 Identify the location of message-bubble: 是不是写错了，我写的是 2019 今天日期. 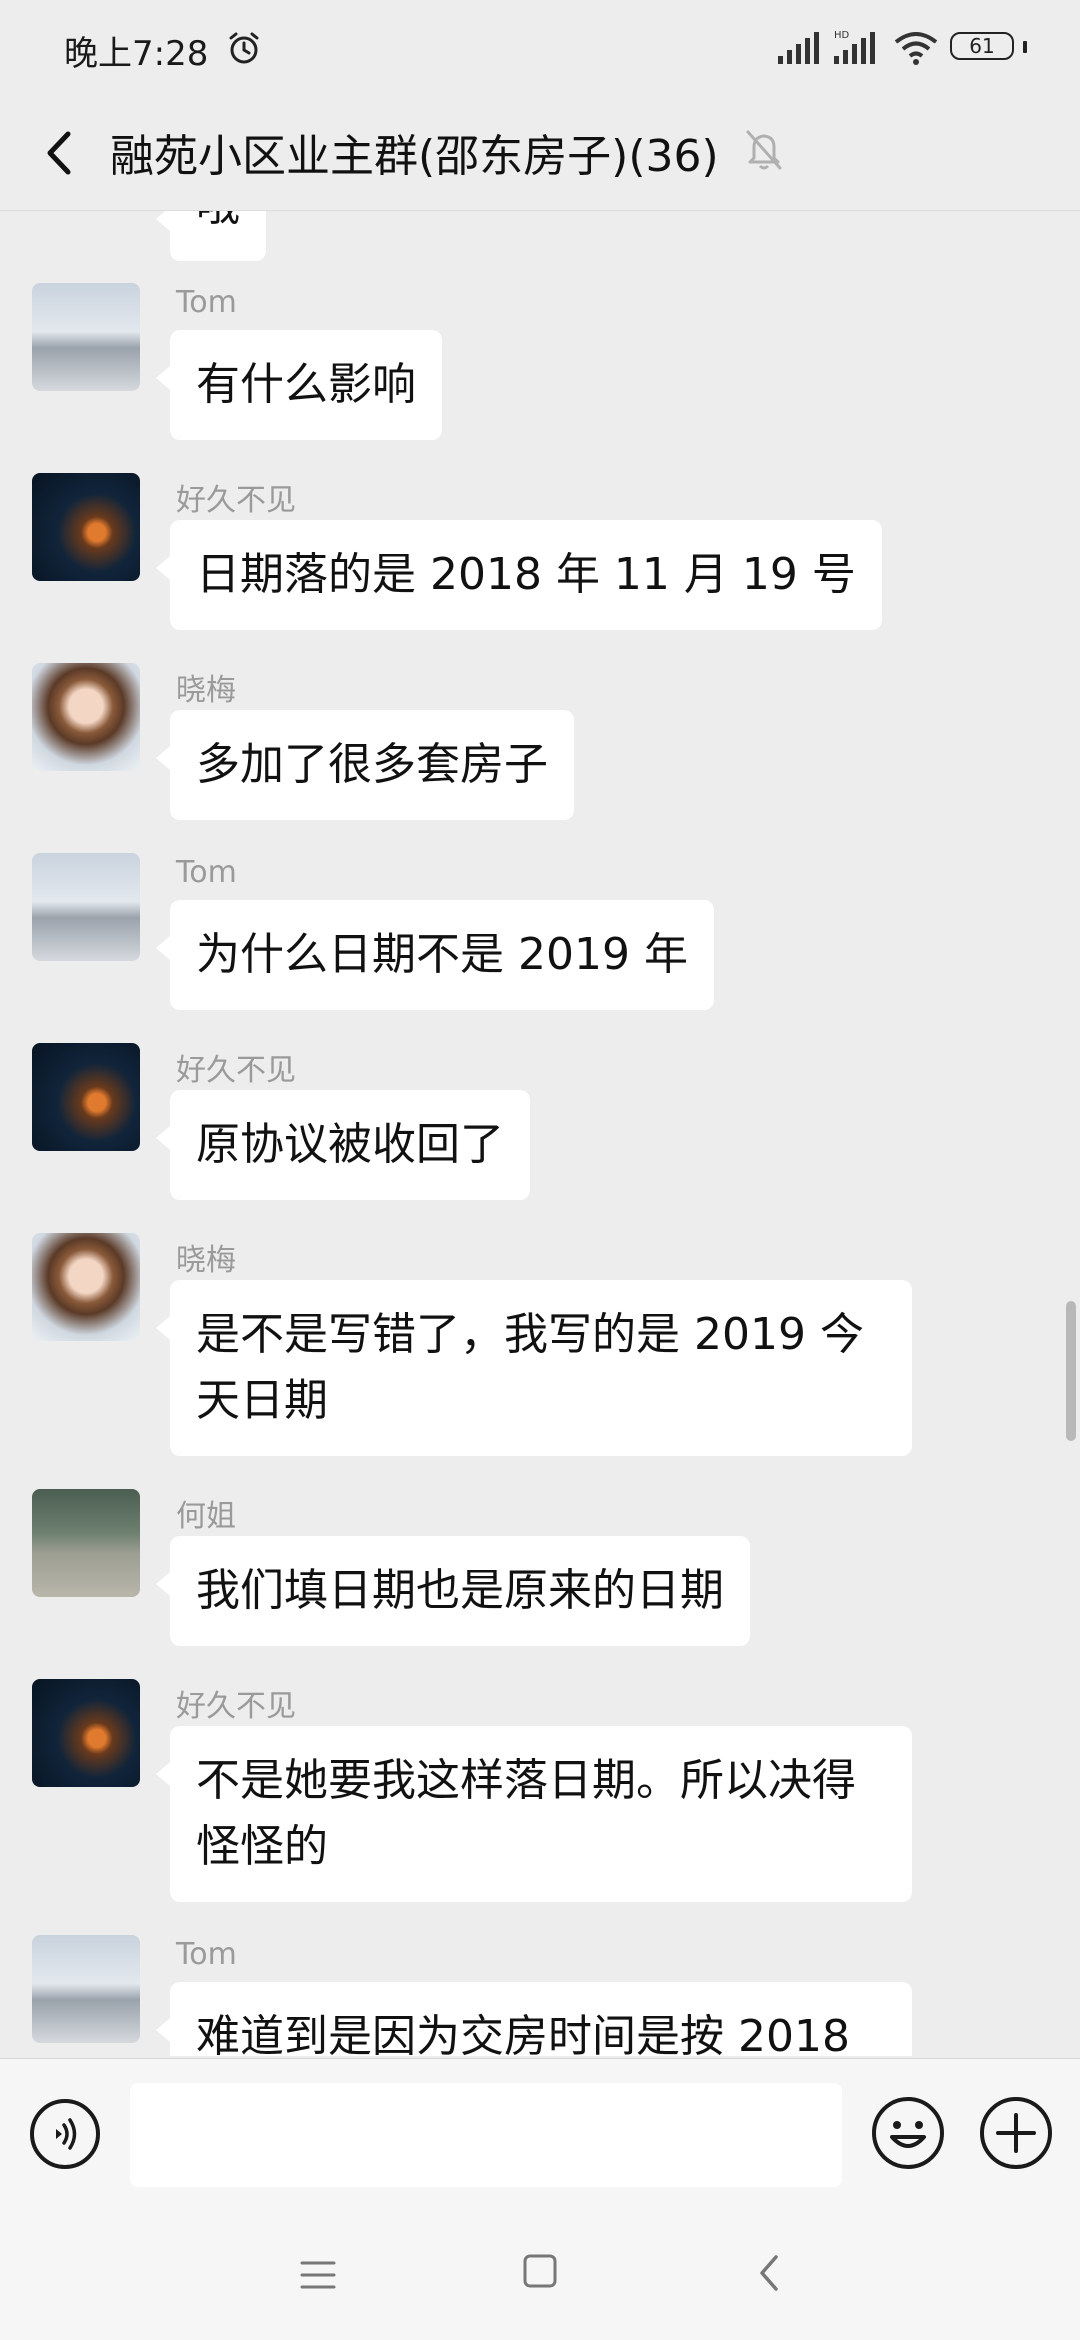
(534, 1368).